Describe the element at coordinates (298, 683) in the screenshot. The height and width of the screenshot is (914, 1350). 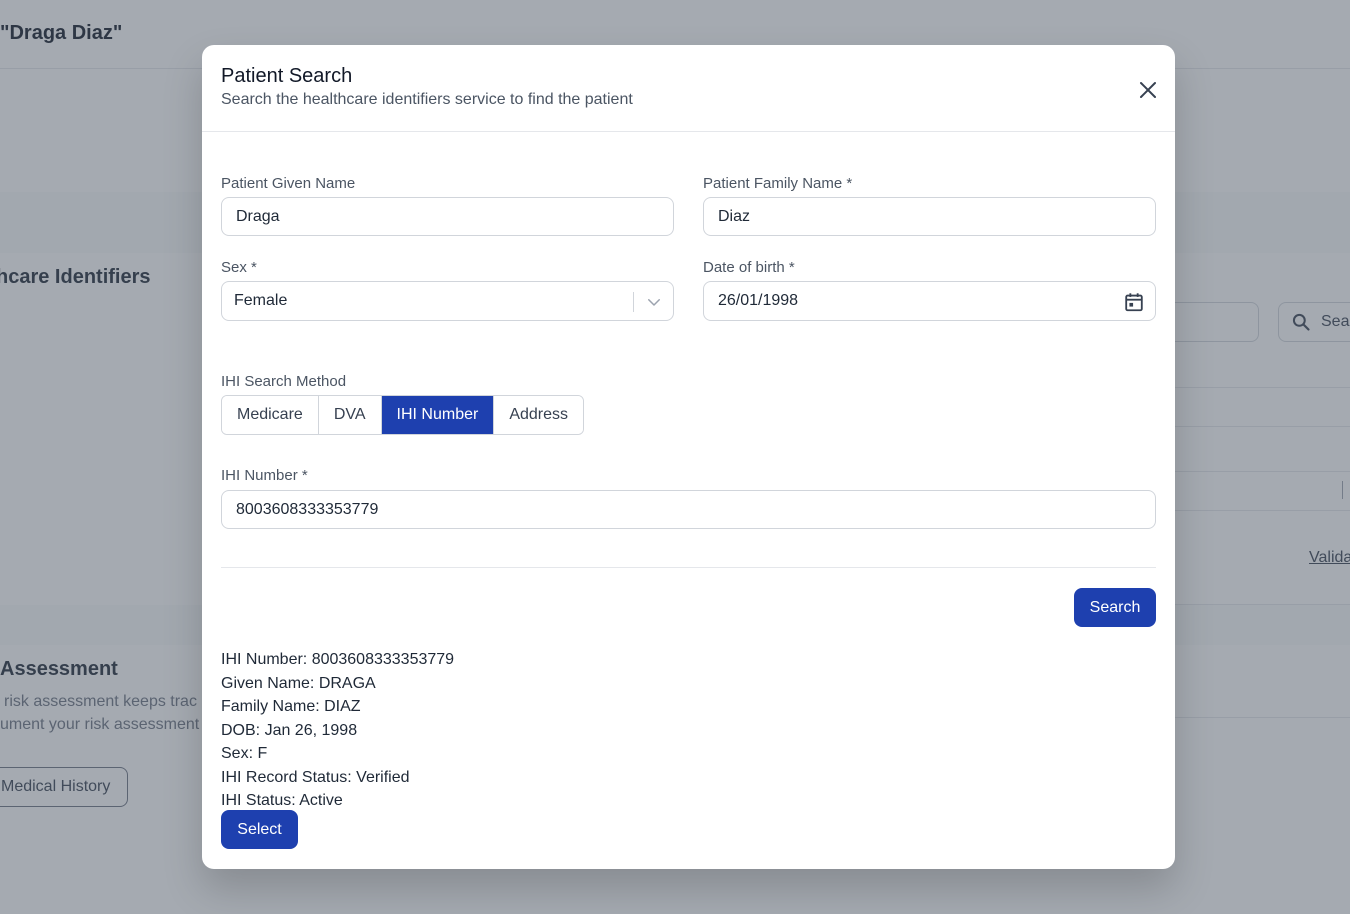
I see `result-given-name: Given Name: DRAGA` at that location.